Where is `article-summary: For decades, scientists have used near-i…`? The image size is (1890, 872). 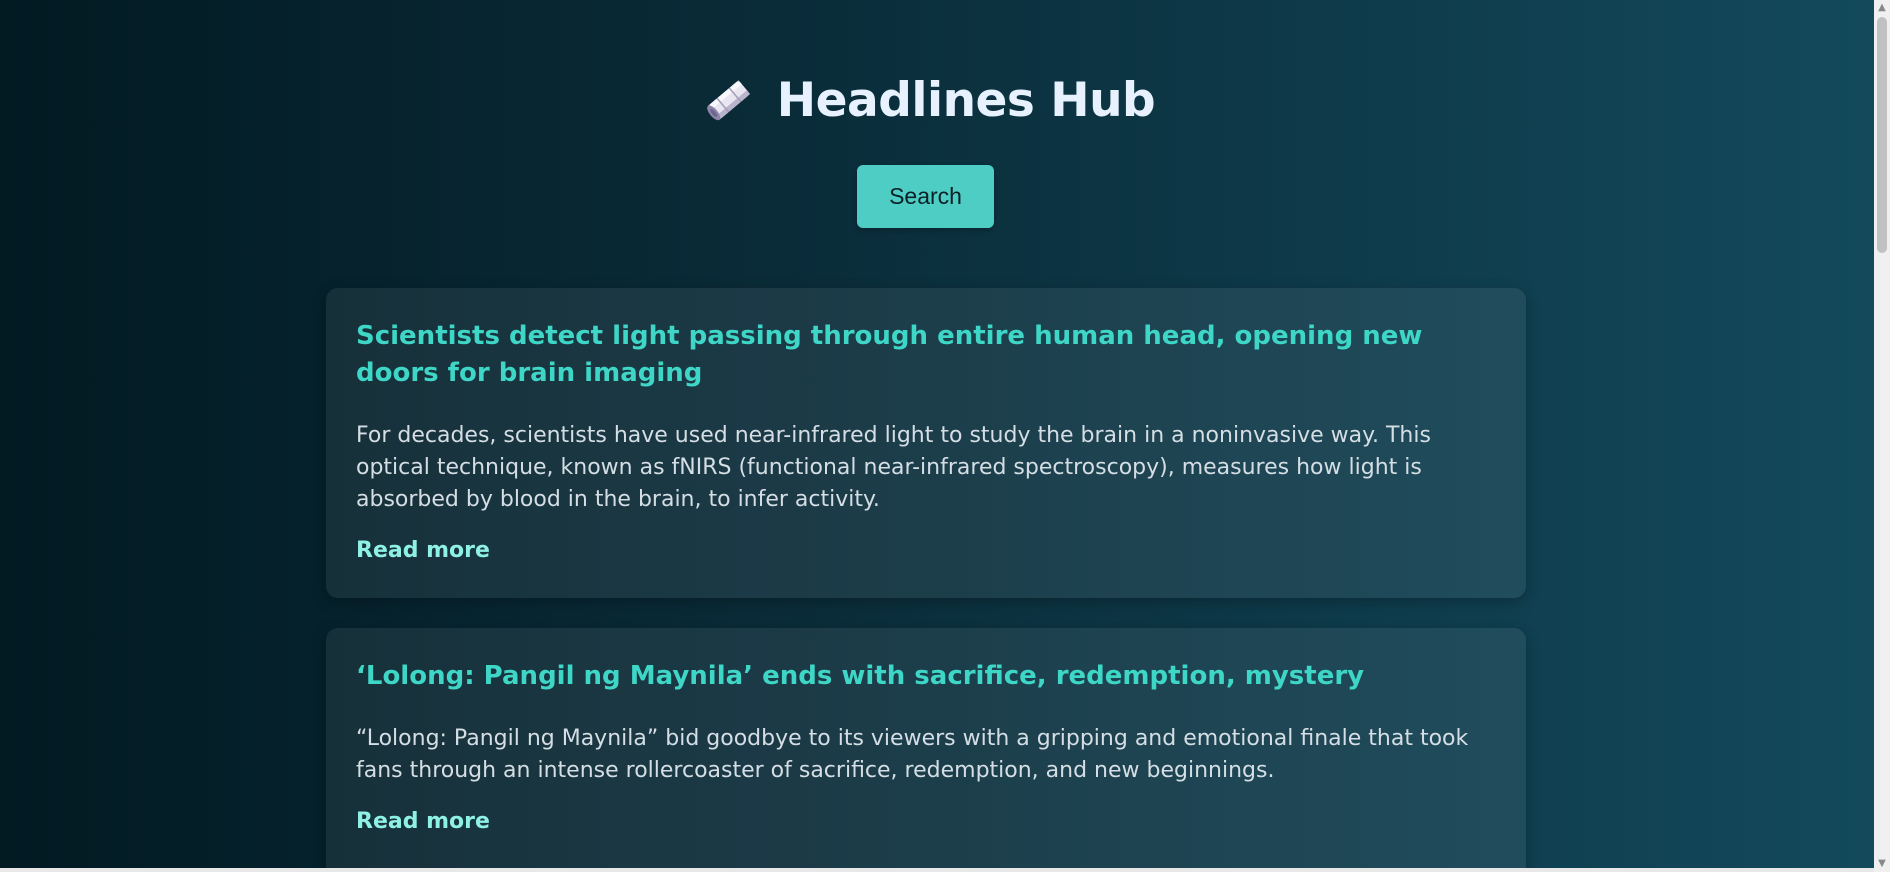 article-summary: For decades, scientists have used near-i… is located at coordinates (893, 467).